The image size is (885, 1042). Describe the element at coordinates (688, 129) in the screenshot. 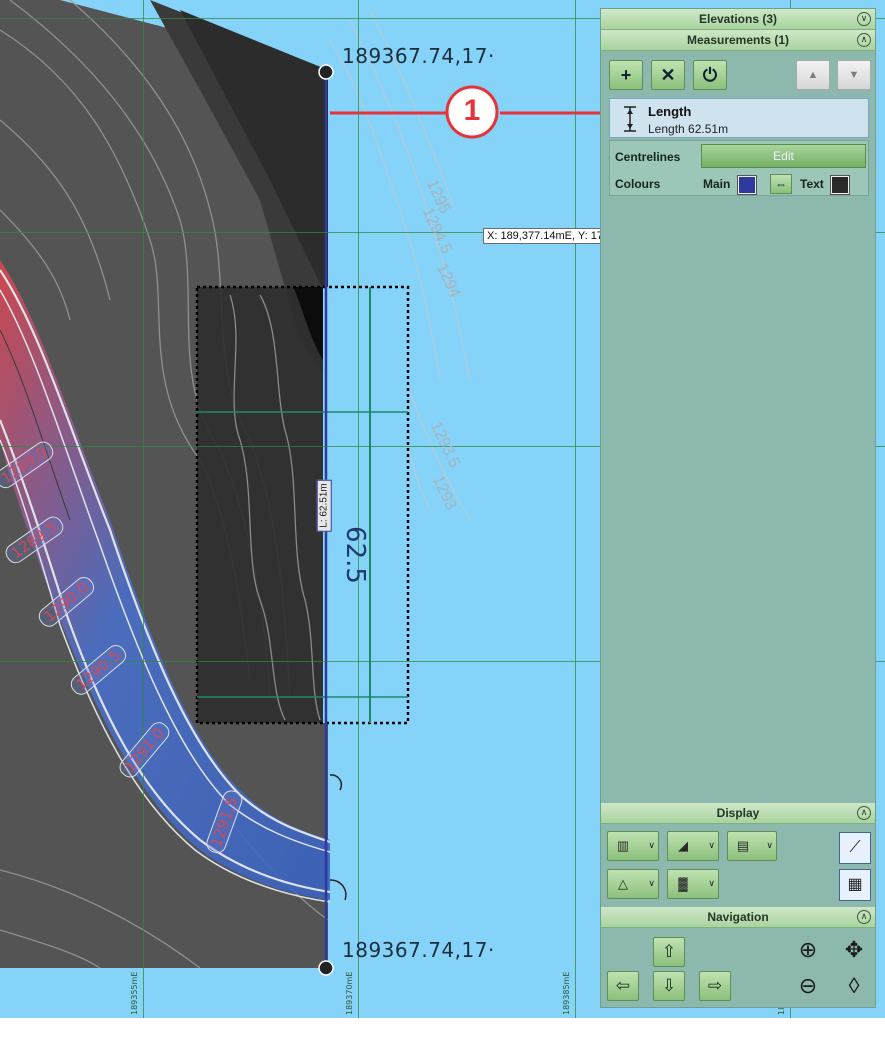

I see `measurement-subtitle: Length 62.51m` at that location.